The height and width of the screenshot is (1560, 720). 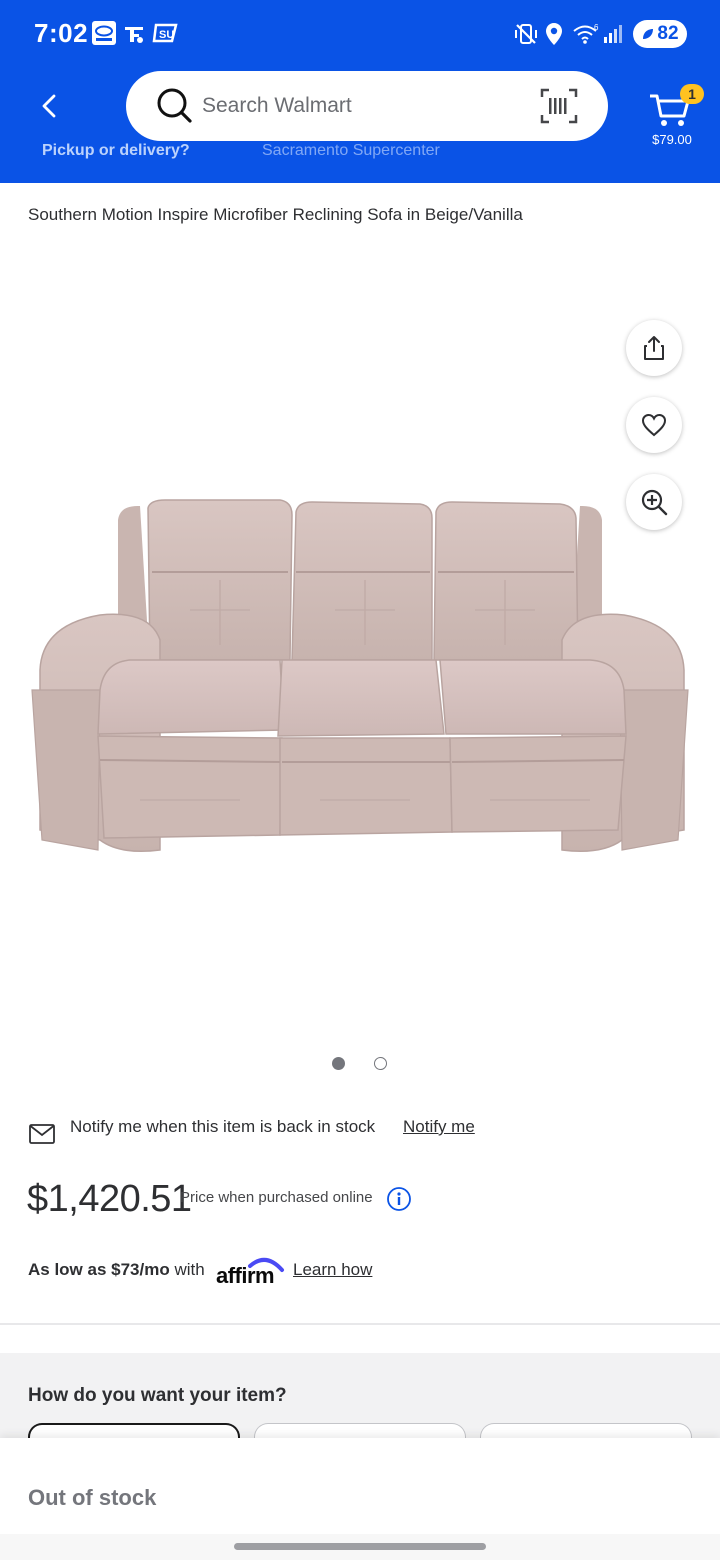 I want to click on affirm-logo: affirm, so click(x=250, y=1271).